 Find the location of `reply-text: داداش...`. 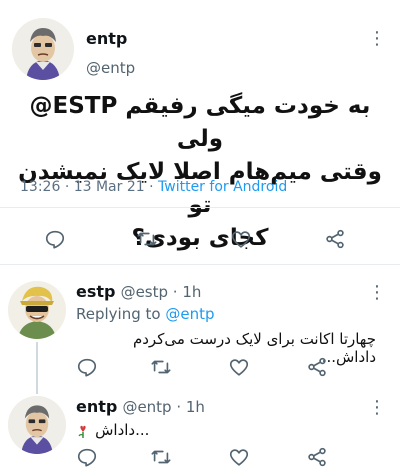

reply-text: داداش... is located at coordinates (122, 430).